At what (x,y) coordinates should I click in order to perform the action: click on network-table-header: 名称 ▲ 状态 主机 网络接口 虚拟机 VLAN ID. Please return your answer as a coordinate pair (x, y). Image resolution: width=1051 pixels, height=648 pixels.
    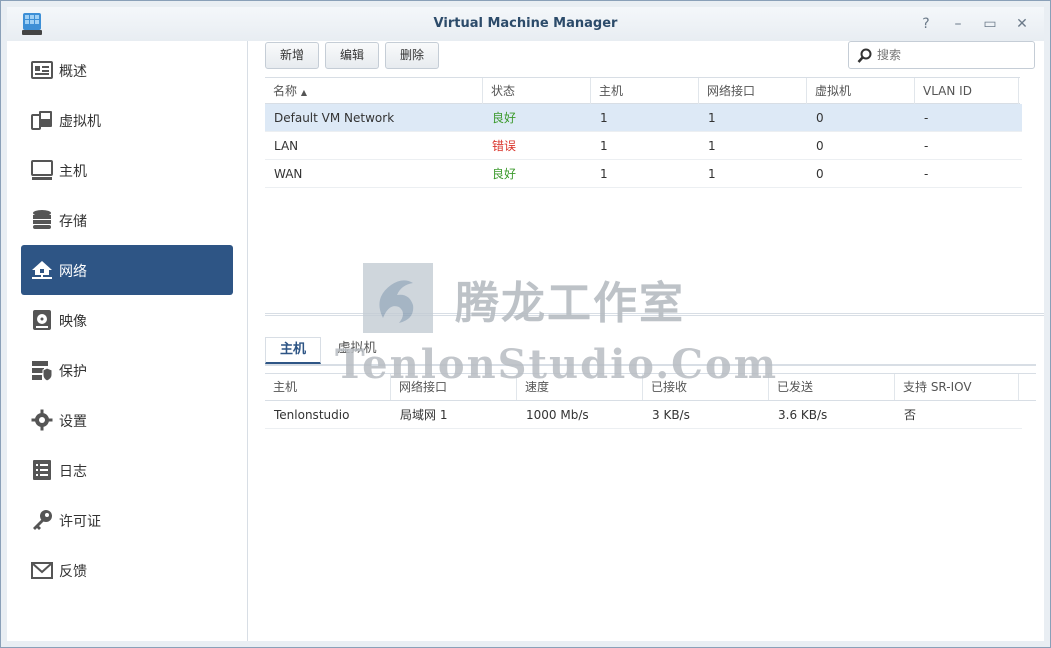
    Looking at the image, I should click on (642, 90).